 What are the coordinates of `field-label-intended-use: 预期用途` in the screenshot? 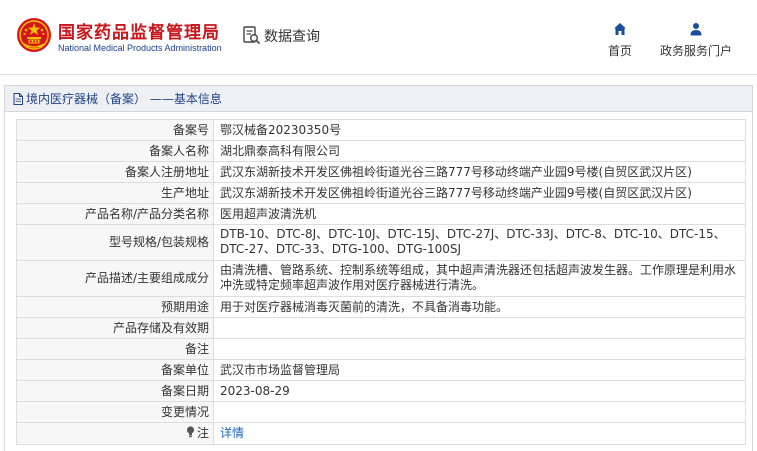 It's located at (115, 307).